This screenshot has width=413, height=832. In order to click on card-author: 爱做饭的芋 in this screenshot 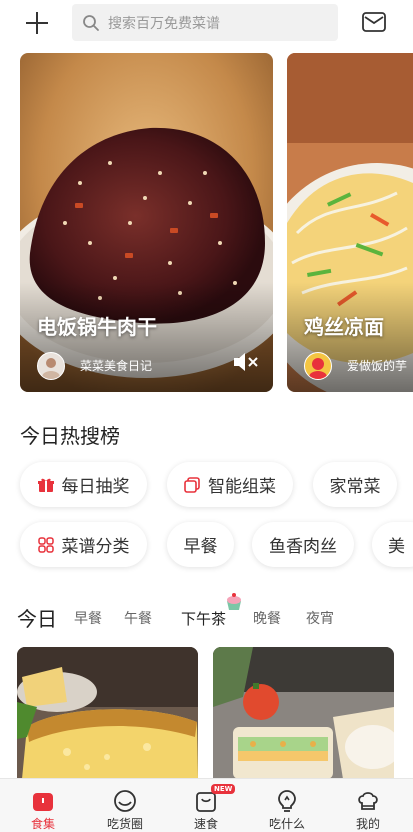, I will do `click(377, 365)`.